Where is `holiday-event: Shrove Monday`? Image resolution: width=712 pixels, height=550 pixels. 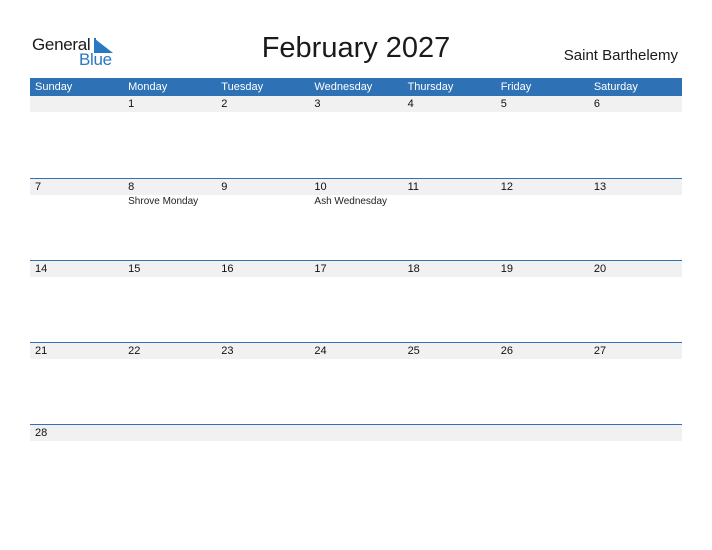
holiday-event: Shrove Monday is located at coordinates (163, 201).